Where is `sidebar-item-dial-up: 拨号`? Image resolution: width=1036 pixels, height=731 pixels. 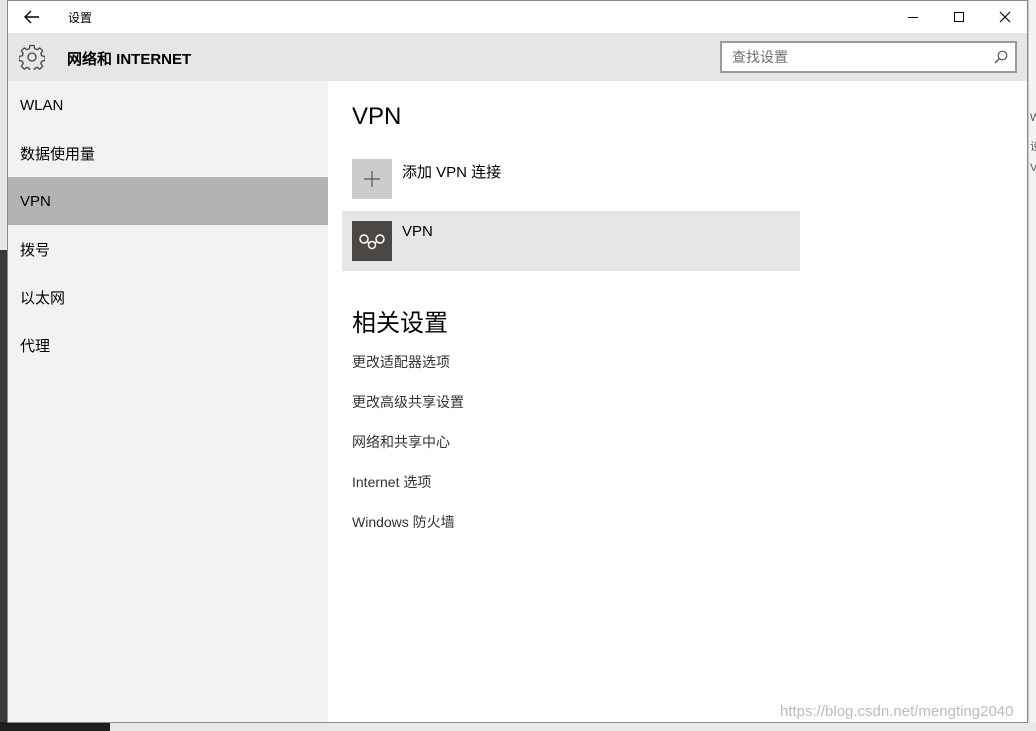 sidebar-item-dial-up: 拨号 is located at coordinates (168, 249).